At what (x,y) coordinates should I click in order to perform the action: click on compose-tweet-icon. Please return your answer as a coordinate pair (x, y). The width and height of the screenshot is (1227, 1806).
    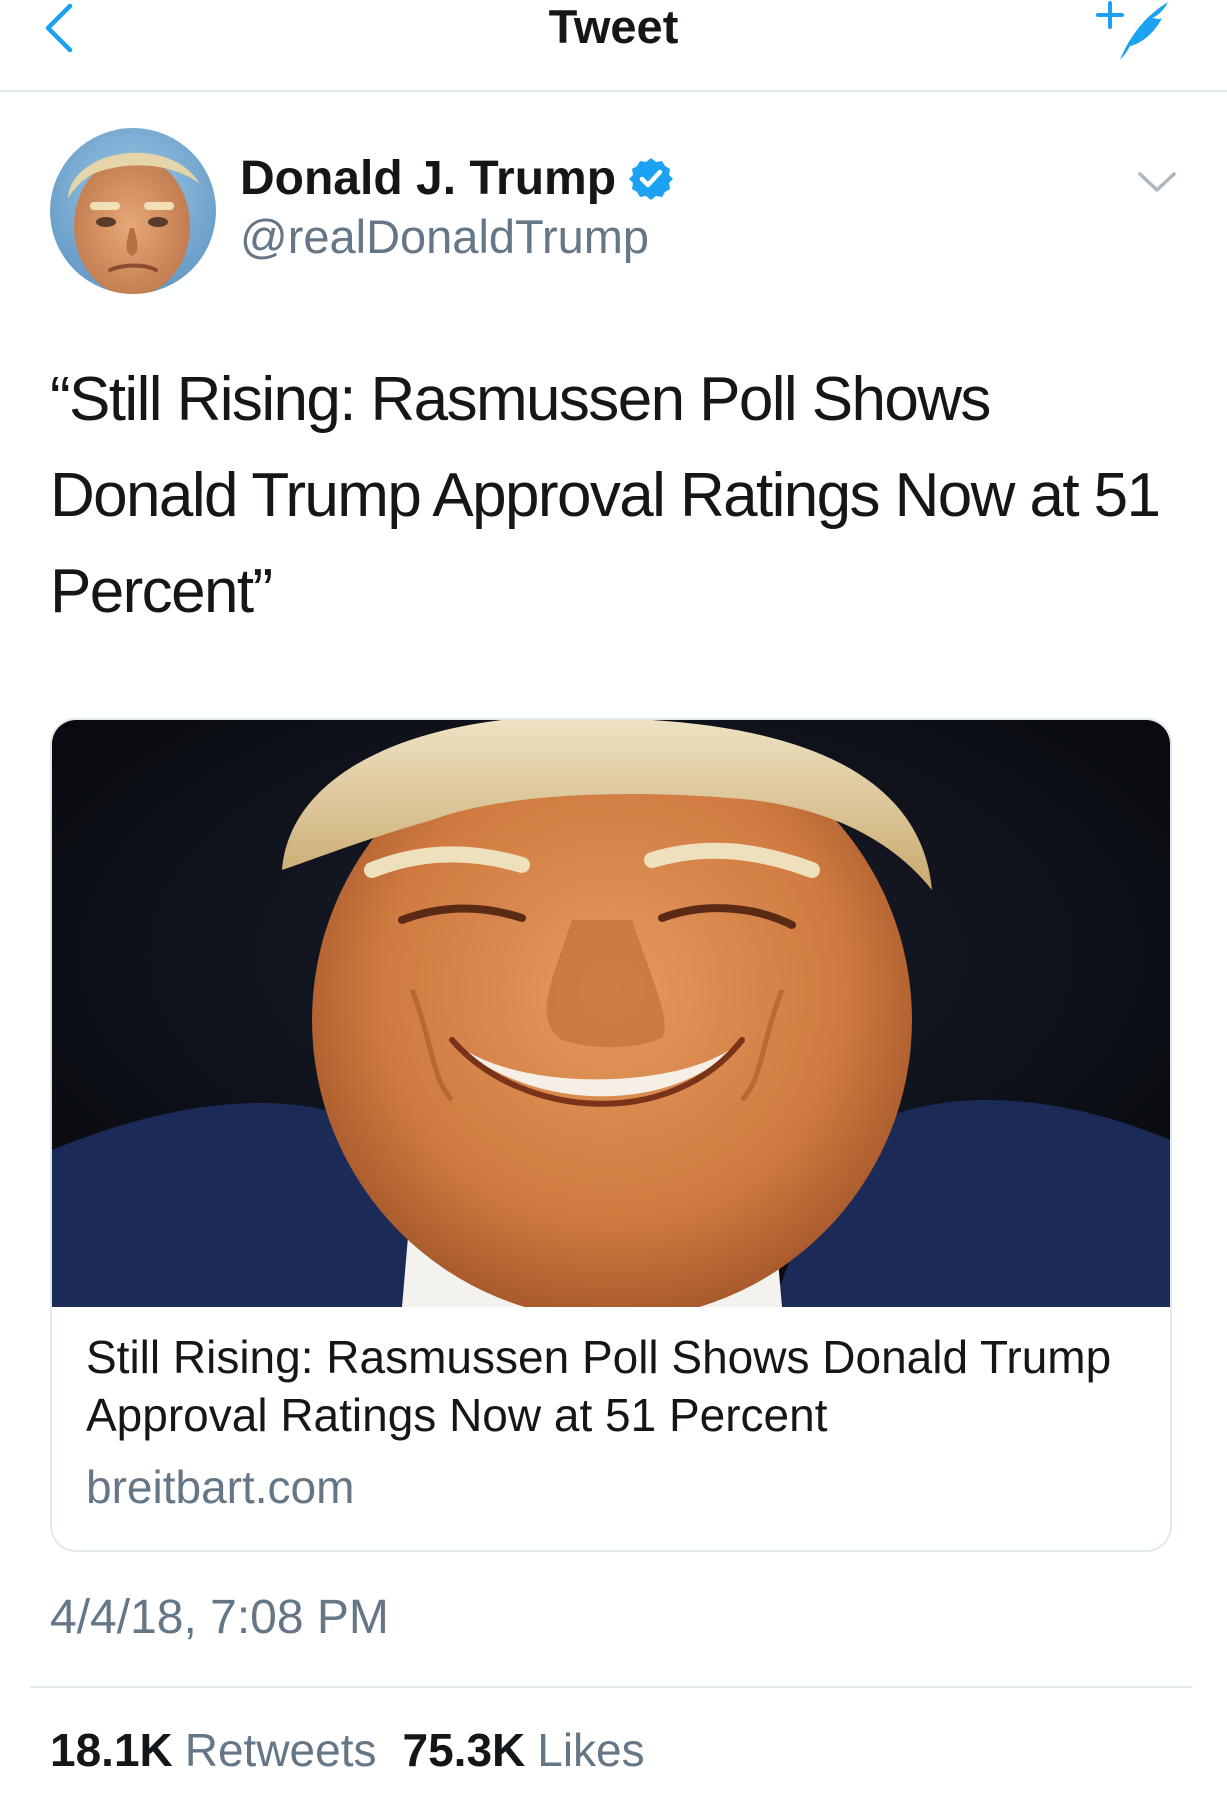
    Looking at the image, I should click on (1132, 30).